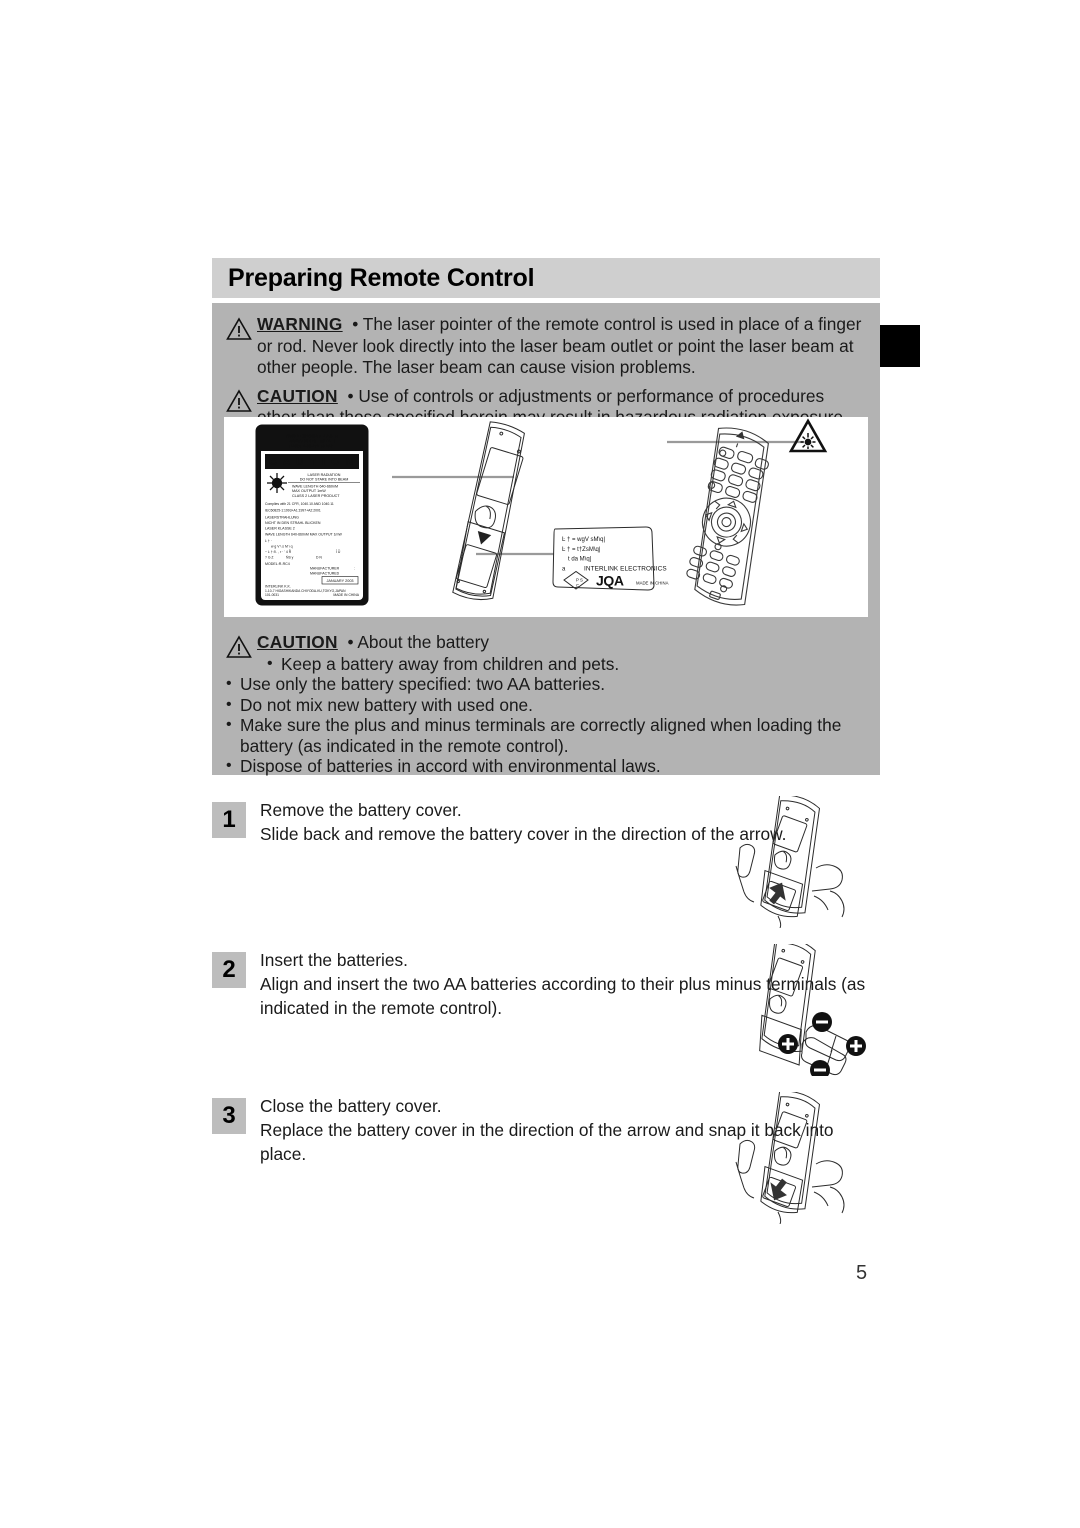 This screenshot has height=1528, width=1080. Describe the element at coordinates (610, 581) in the screenshot. I see `svg-text: JQA` at that location.